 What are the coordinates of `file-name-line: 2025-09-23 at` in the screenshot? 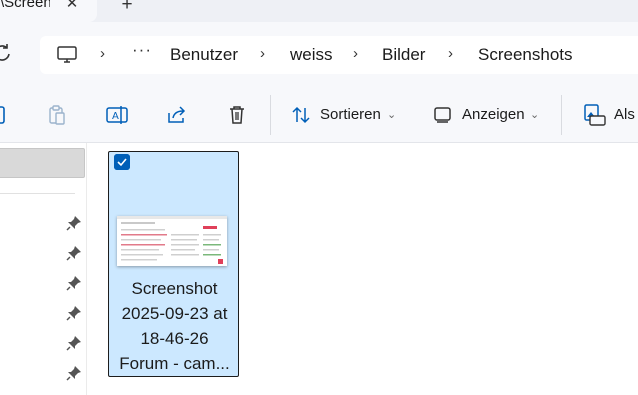 It's located at (174, 313).